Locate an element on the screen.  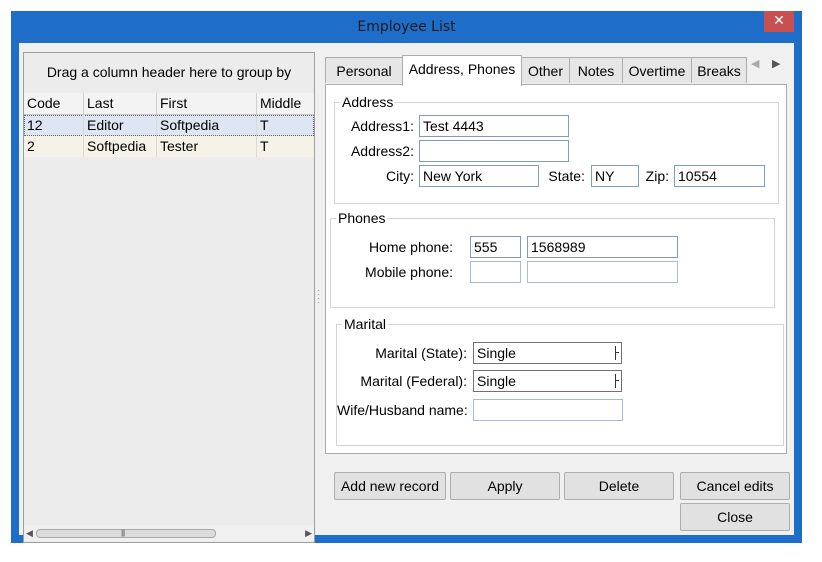
state-field: NY is located at coordinates (615, 176).